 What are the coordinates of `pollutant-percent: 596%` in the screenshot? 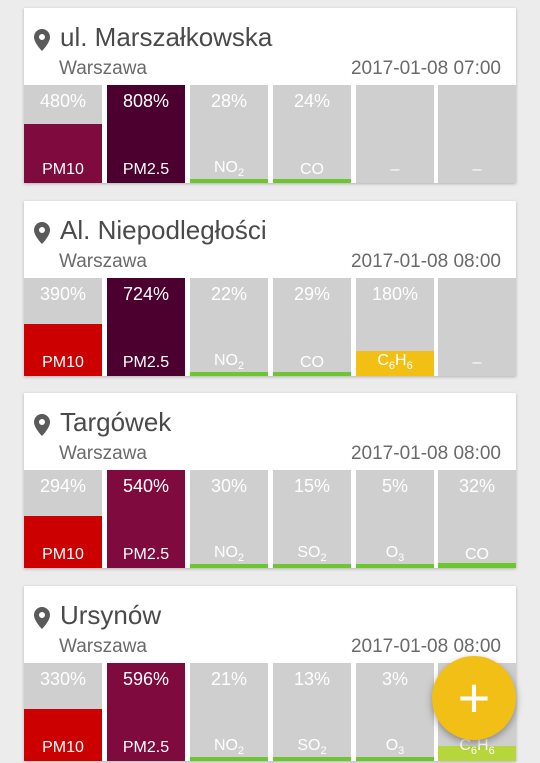 It's located at (146, 679).